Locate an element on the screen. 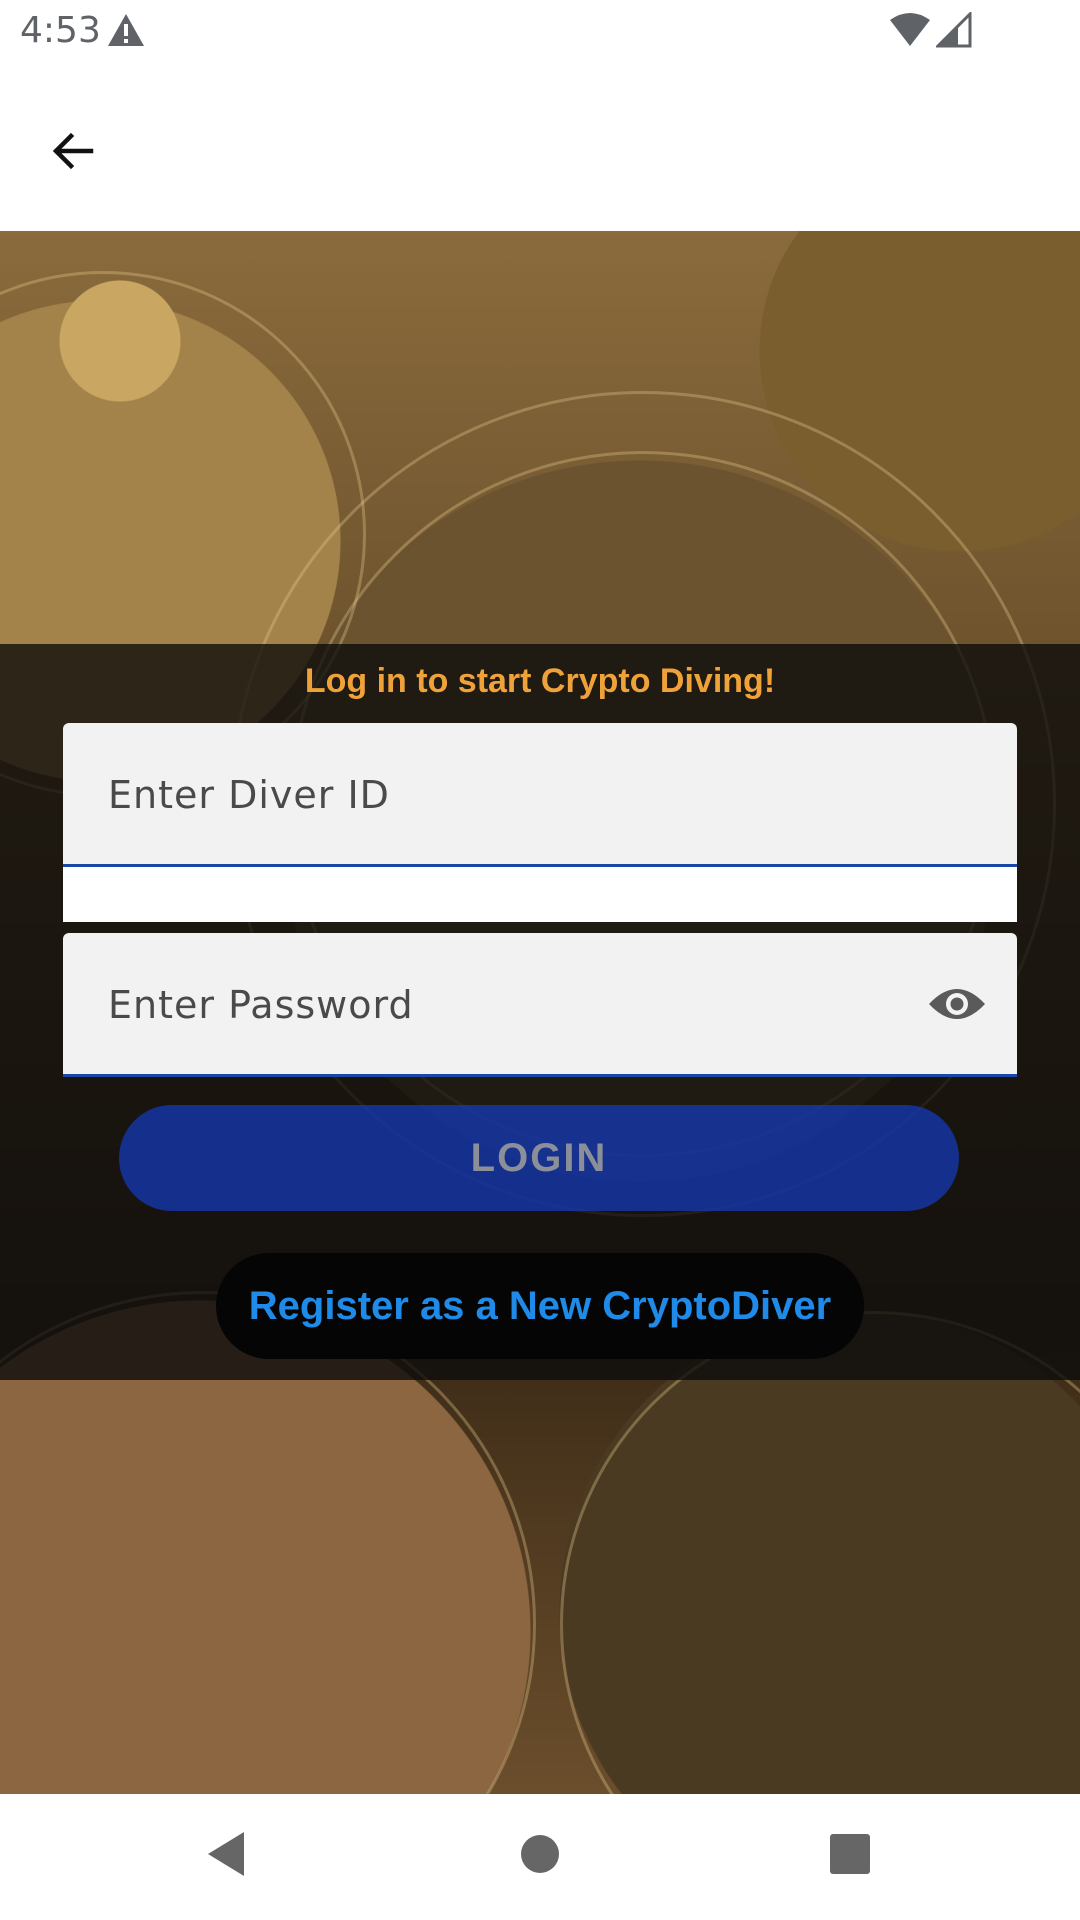 The width and height of the screenshot is (1080, 1920). nav-recents-button is located at coordinates (850, 1854).